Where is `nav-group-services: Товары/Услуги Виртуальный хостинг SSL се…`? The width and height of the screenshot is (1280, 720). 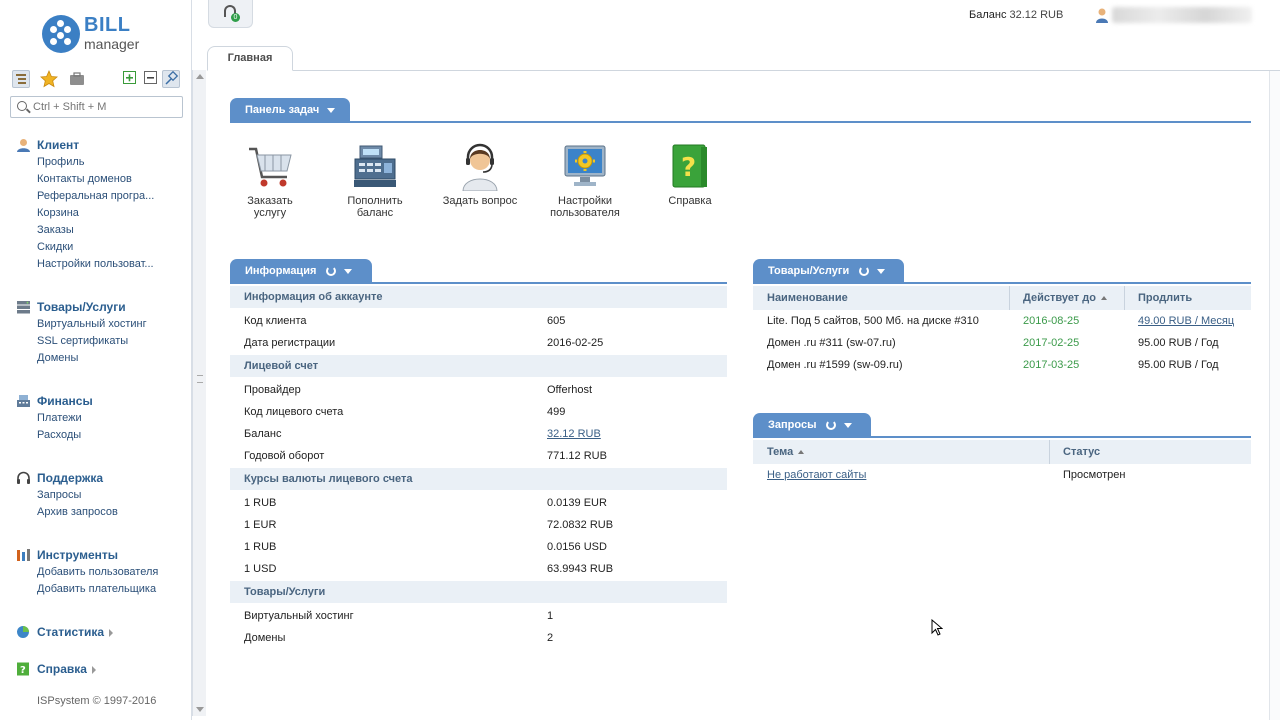 nav-group-services: Товары/Услуги Виртуальный хостинг SSL се… is located at coordinates (101, 332).